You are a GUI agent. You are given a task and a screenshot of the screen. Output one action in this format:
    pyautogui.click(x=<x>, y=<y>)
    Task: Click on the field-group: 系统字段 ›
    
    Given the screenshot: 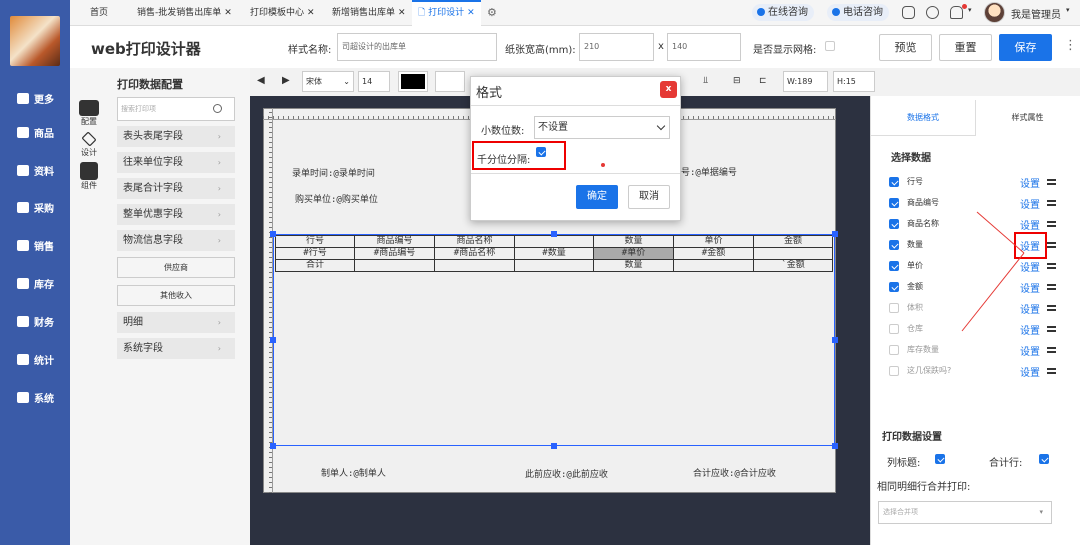 What is the action you would take?
    pyautogui.click(x=176, y=348)
    